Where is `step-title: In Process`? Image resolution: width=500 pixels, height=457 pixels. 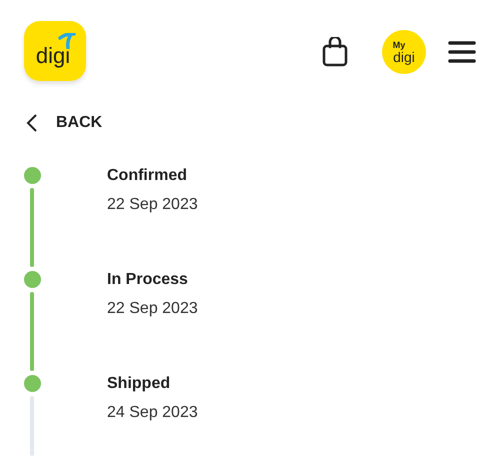 step-title: In Process is located at coordinates (148, 280).